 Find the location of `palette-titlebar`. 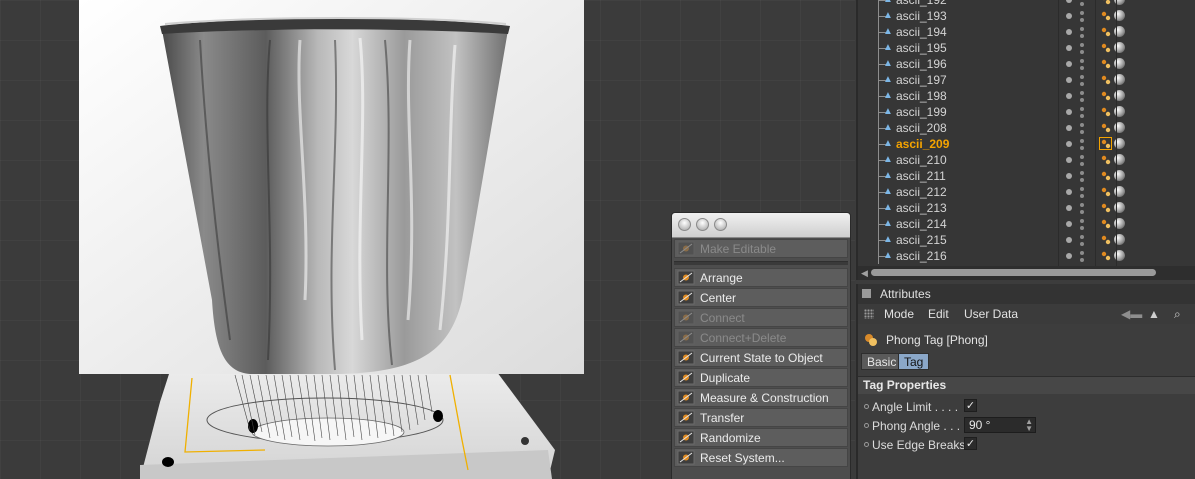

palette-titlebar is located at coordinates (761, 225).